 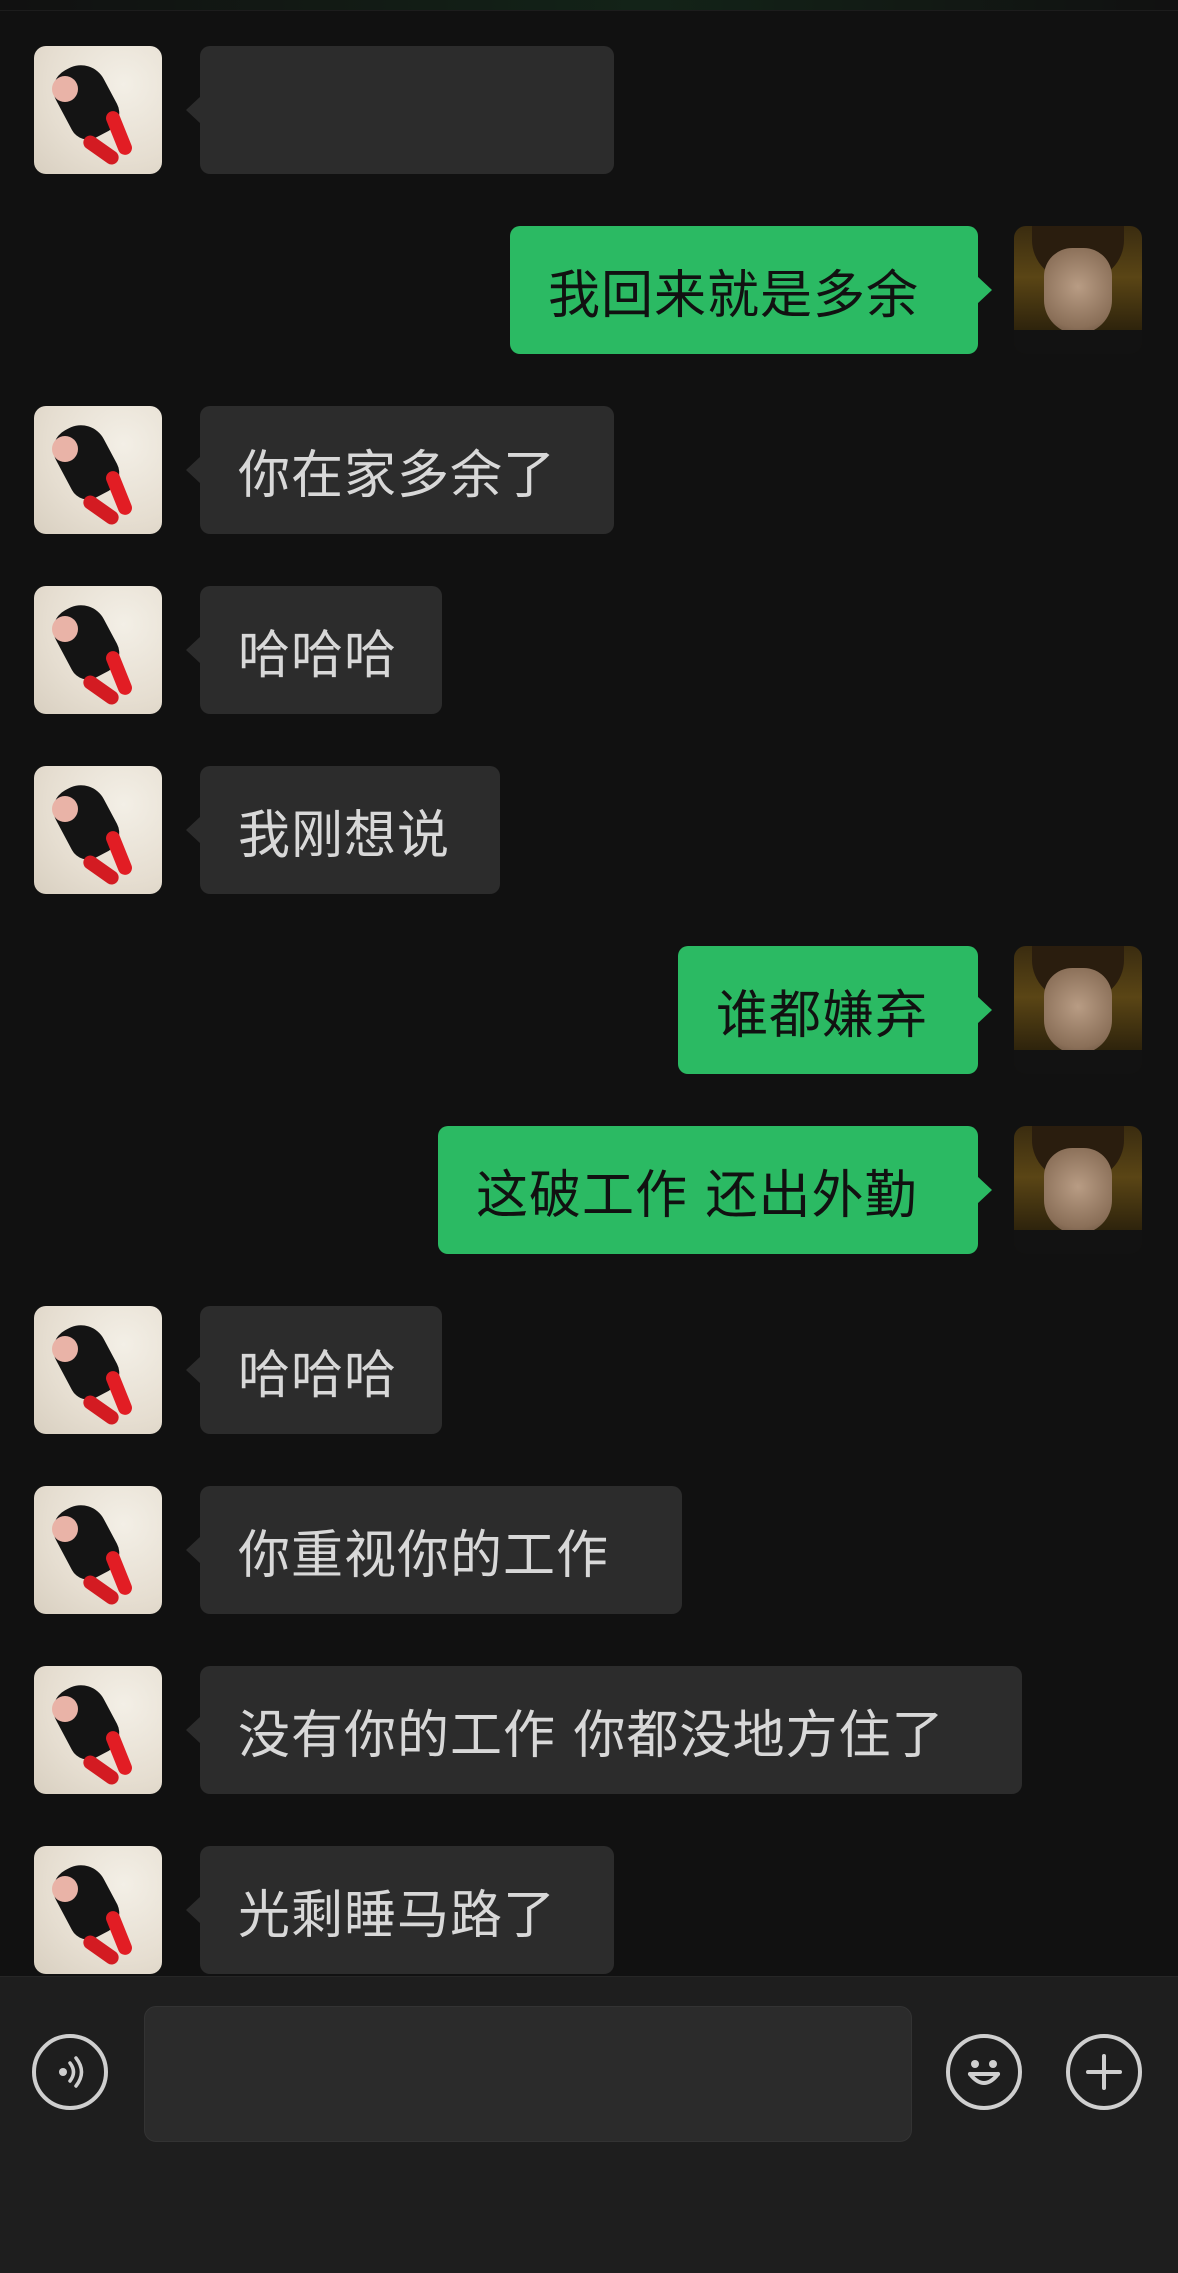 I want to click on more-actions-button, so click(x=1104, y=2072).